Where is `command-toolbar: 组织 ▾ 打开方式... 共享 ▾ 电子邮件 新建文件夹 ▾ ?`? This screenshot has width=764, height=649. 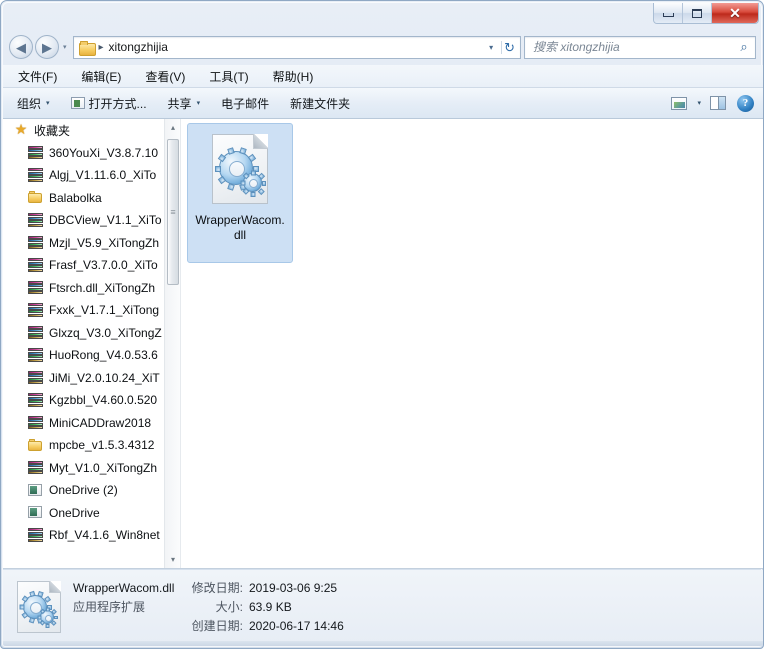 command-toolbar: 组织 ▾ 打开方式... 共享 ▾ 电子邮件 新建文件夹 ▾ ? is located at coordinates (383, 103).